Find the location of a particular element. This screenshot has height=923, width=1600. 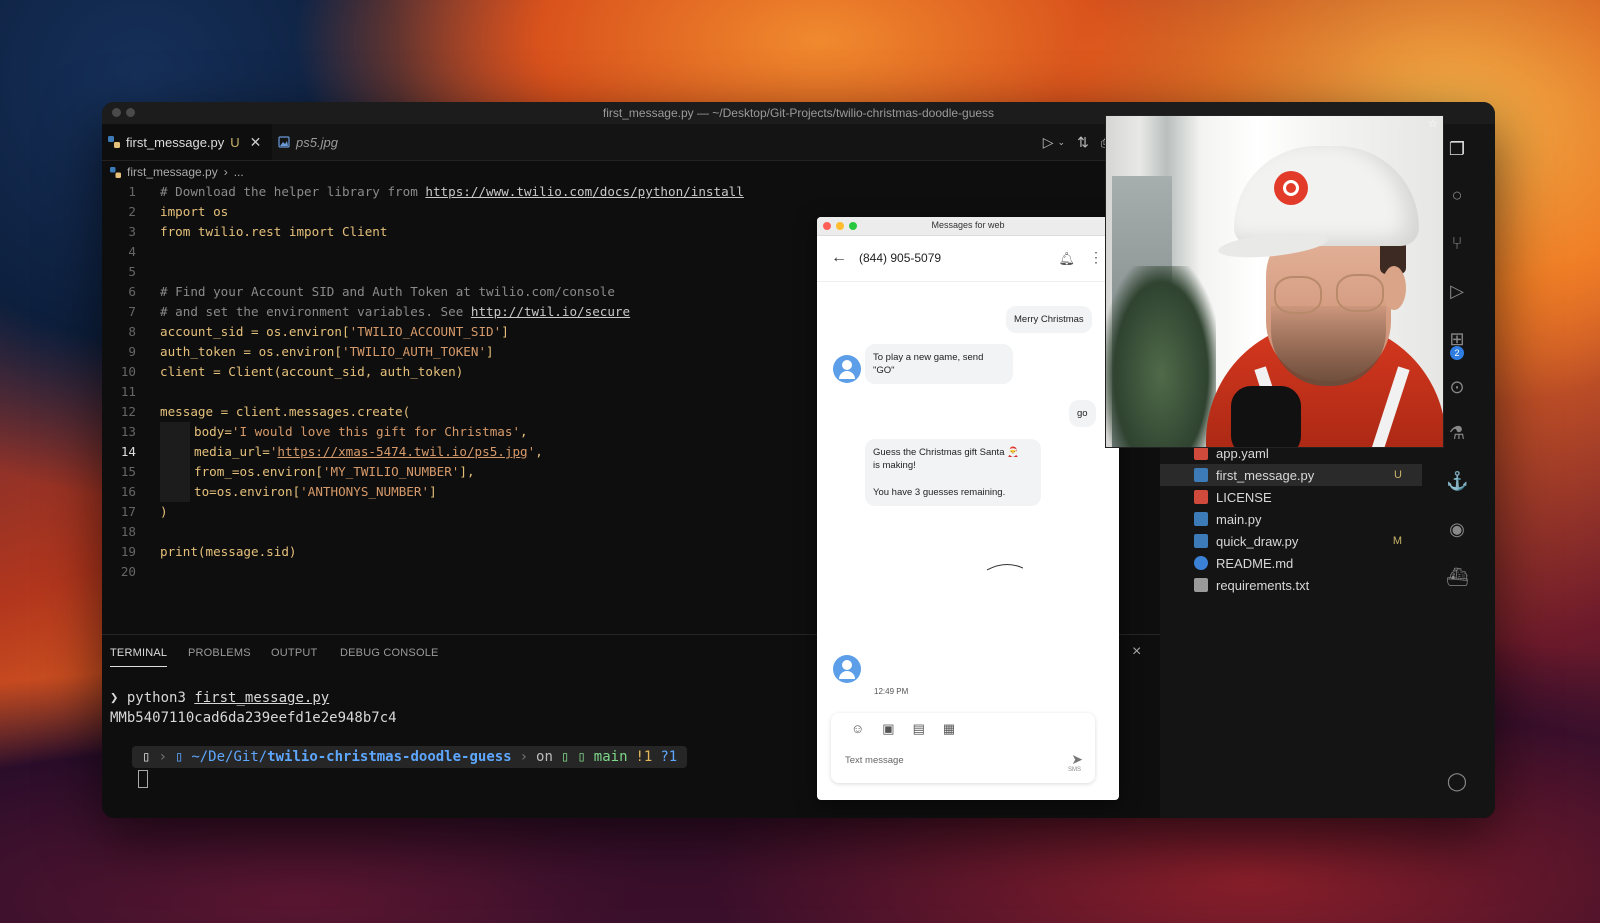

webcam-microphone is located at coordinates (1266, 416).